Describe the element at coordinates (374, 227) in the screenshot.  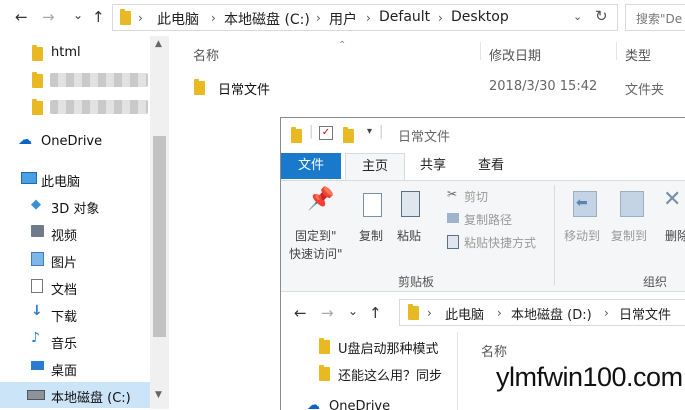
I see `copy-button: 复制` at that location.